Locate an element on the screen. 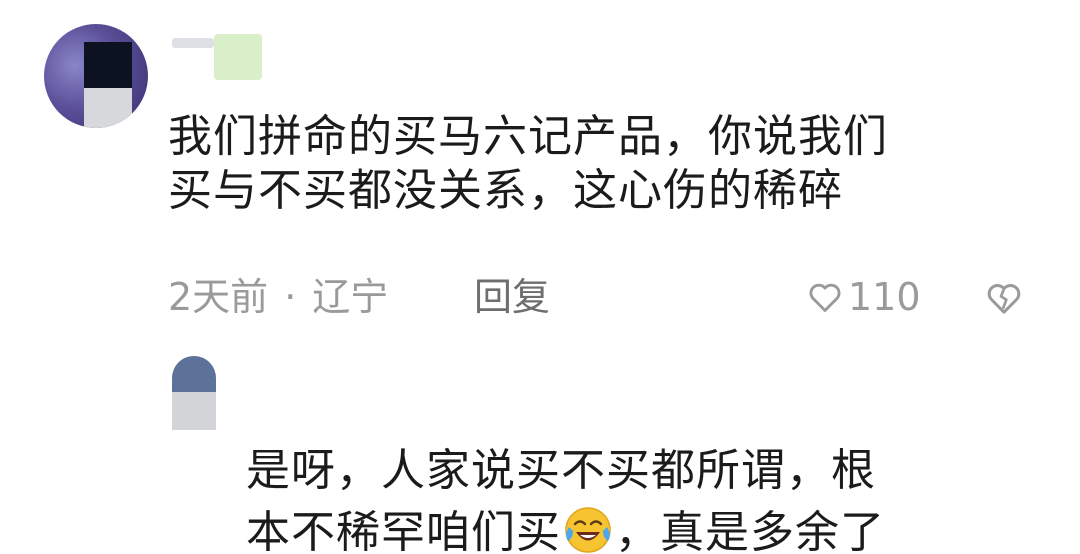  like-button: 110 is located at coordinates (863, 297).